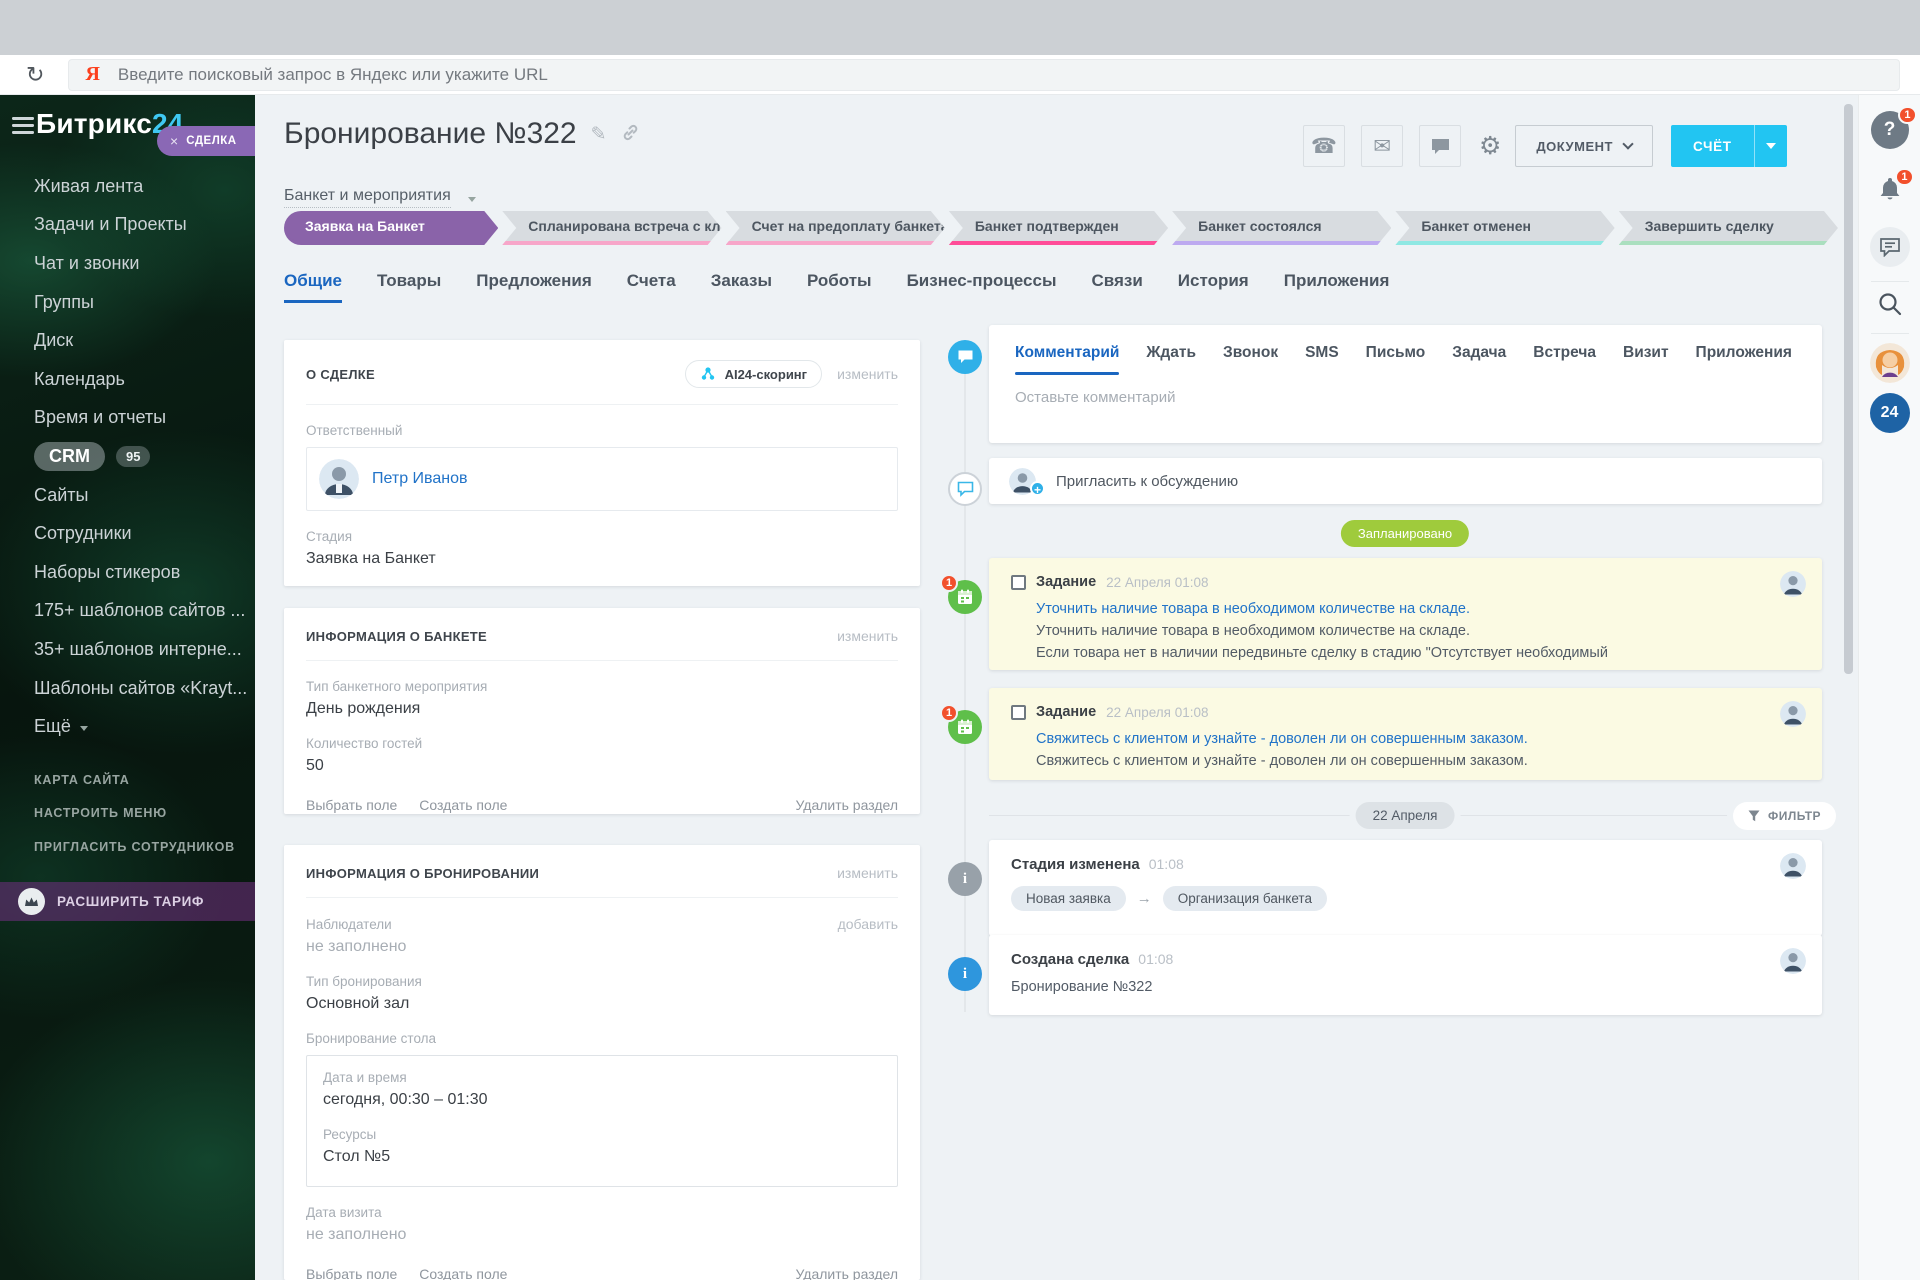 The image size is (1920, 1280). I want to click on pipeline-name: Банкет и мероприятия, so click(367, 197).